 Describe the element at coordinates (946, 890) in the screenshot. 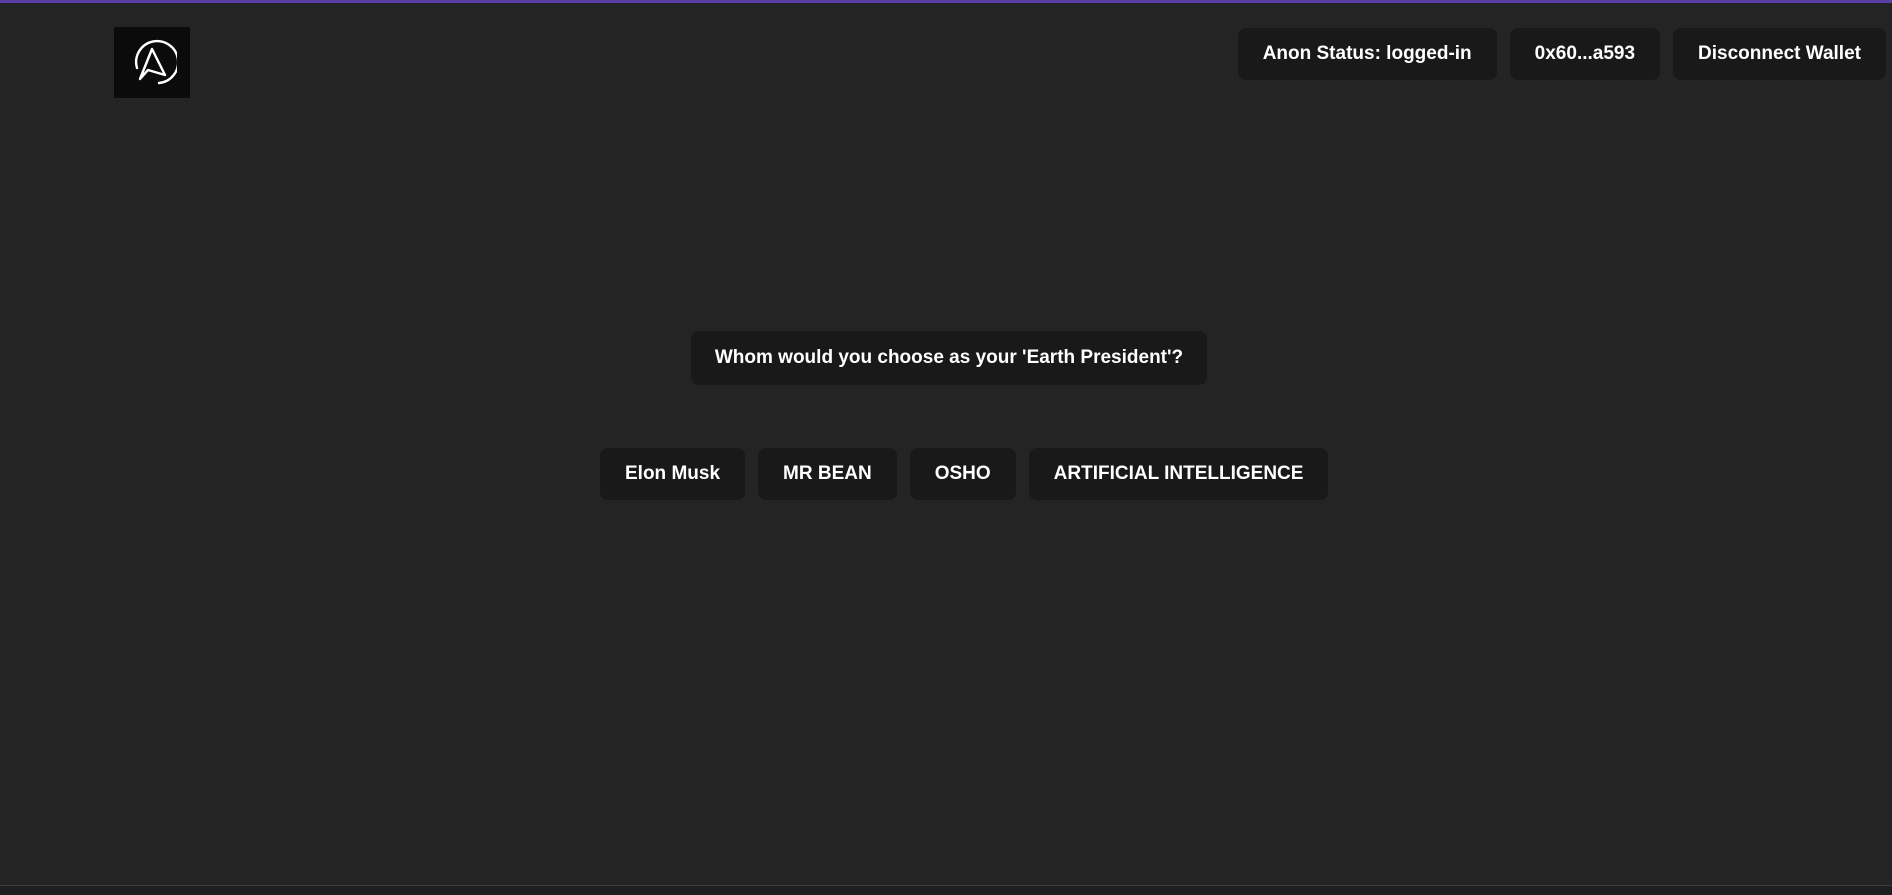

I see `bottom-bar` at that location.